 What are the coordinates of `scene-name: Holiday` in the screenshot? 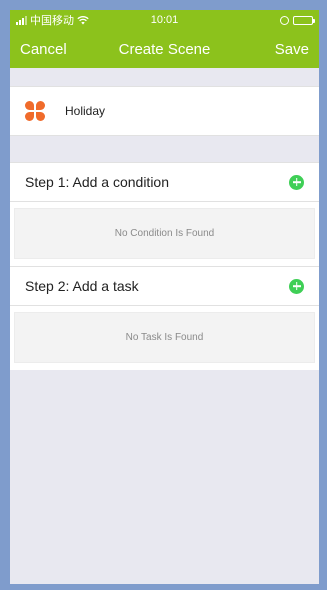 It's located at (85, 111).